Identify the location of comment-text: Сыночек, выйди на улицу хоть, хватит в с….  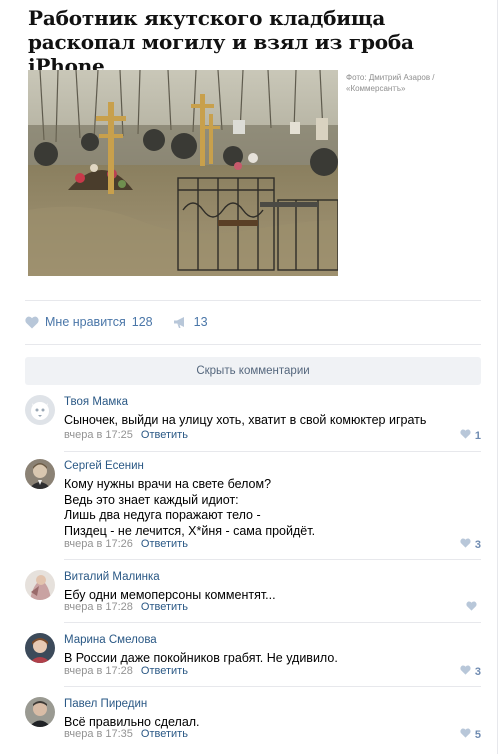
(269, 421).